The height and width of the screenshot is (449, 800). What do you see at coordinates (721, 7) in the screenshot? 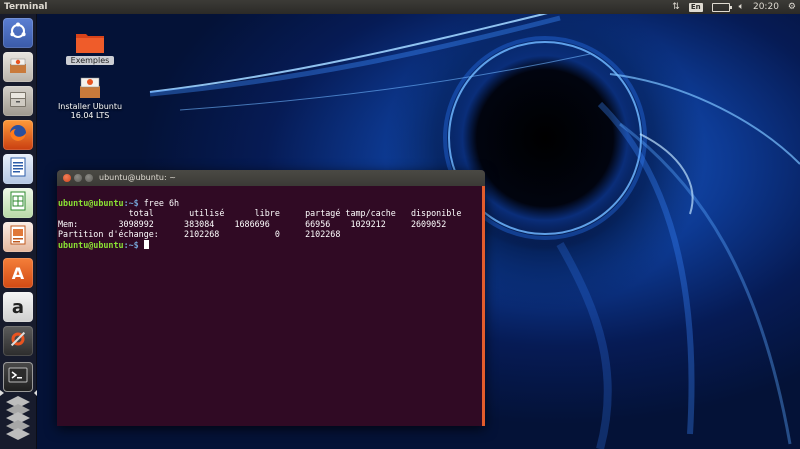
I see `battery-icon` at bounding box center [721, 7].